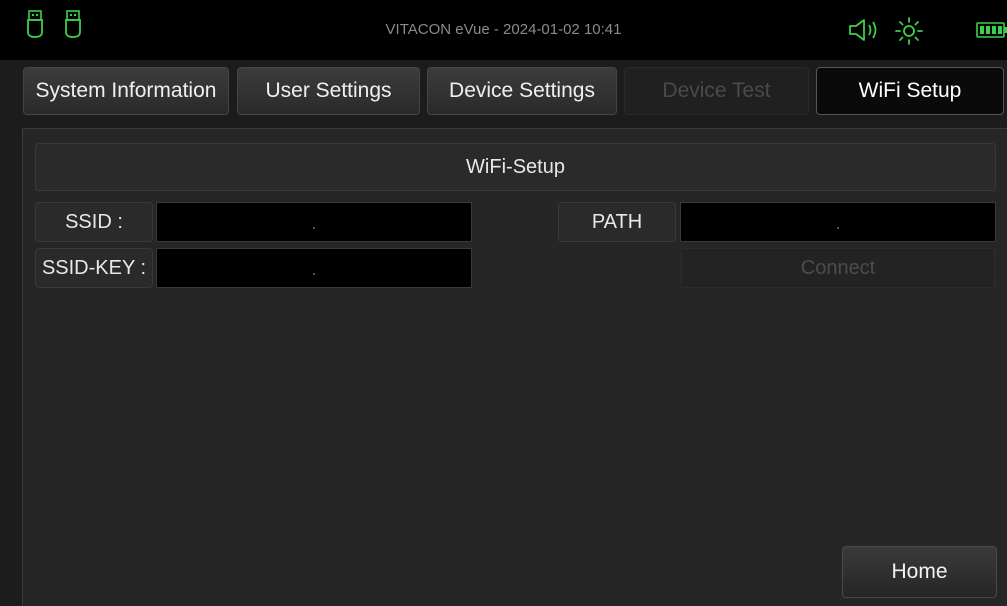 The image size is (1007, 606). I want to click on brightness-icon, so click(909, 33).